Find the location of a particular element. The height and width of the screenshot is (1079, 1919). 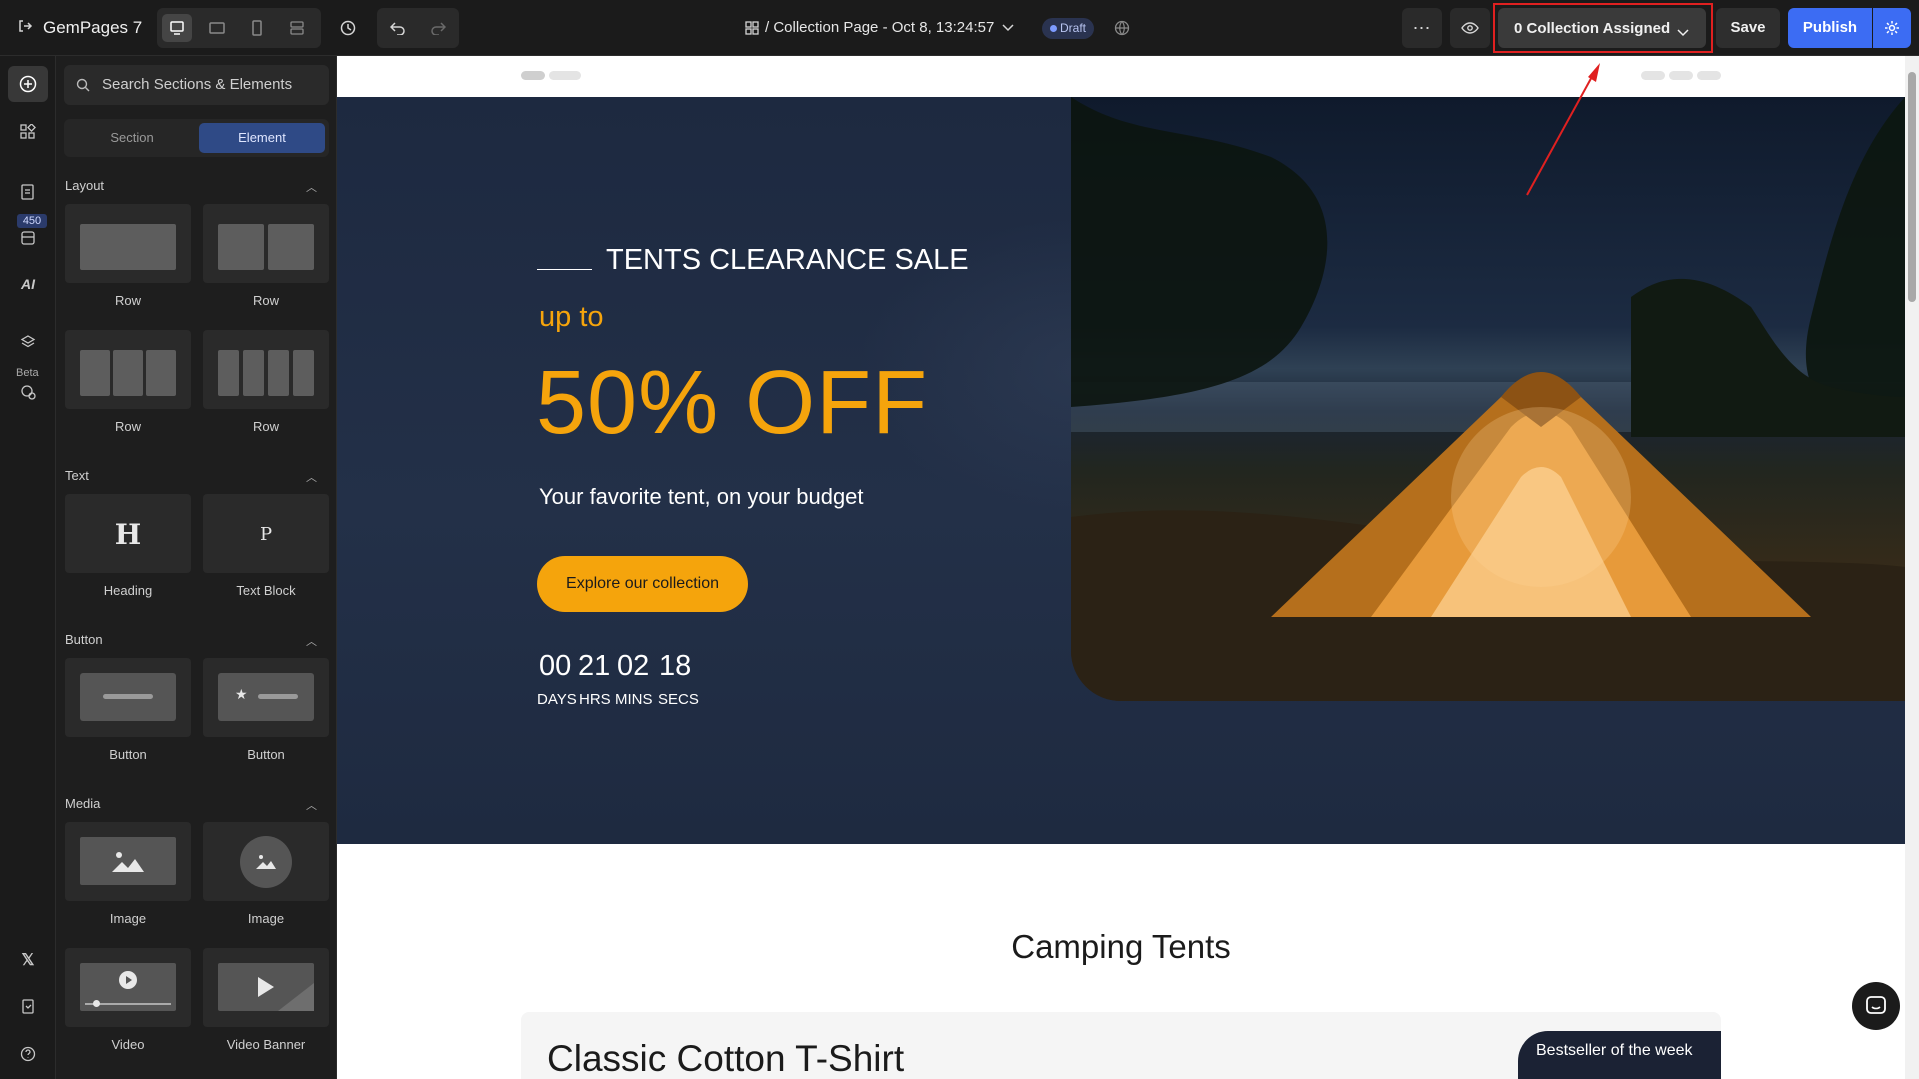

desktop-icon is located at coordinates (177, 28).